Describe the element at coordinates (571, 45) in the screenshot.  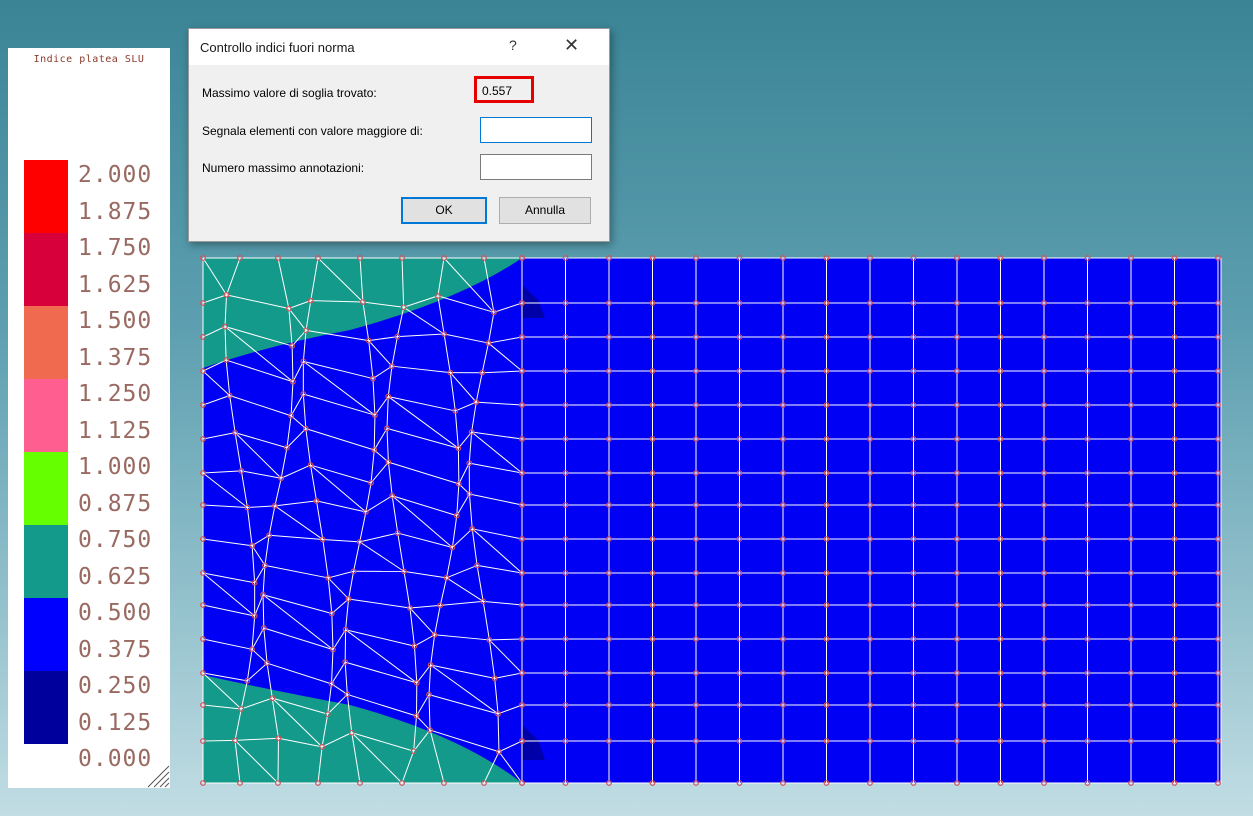
I see `close-icon: ✕` at that location.